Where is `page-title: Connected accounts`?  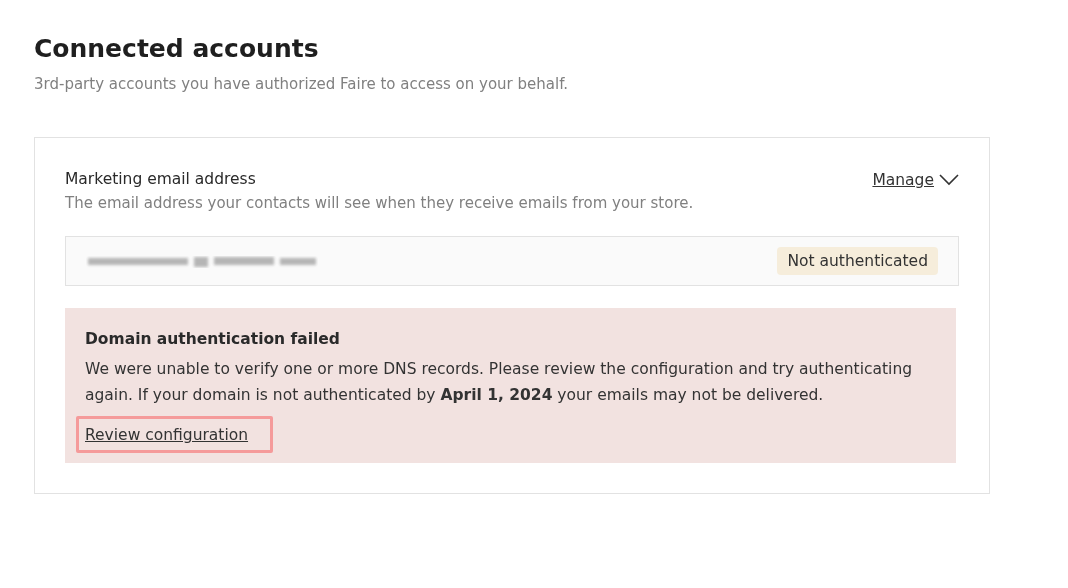
page-title: Connected accounts is located at coordinates (177, 48).